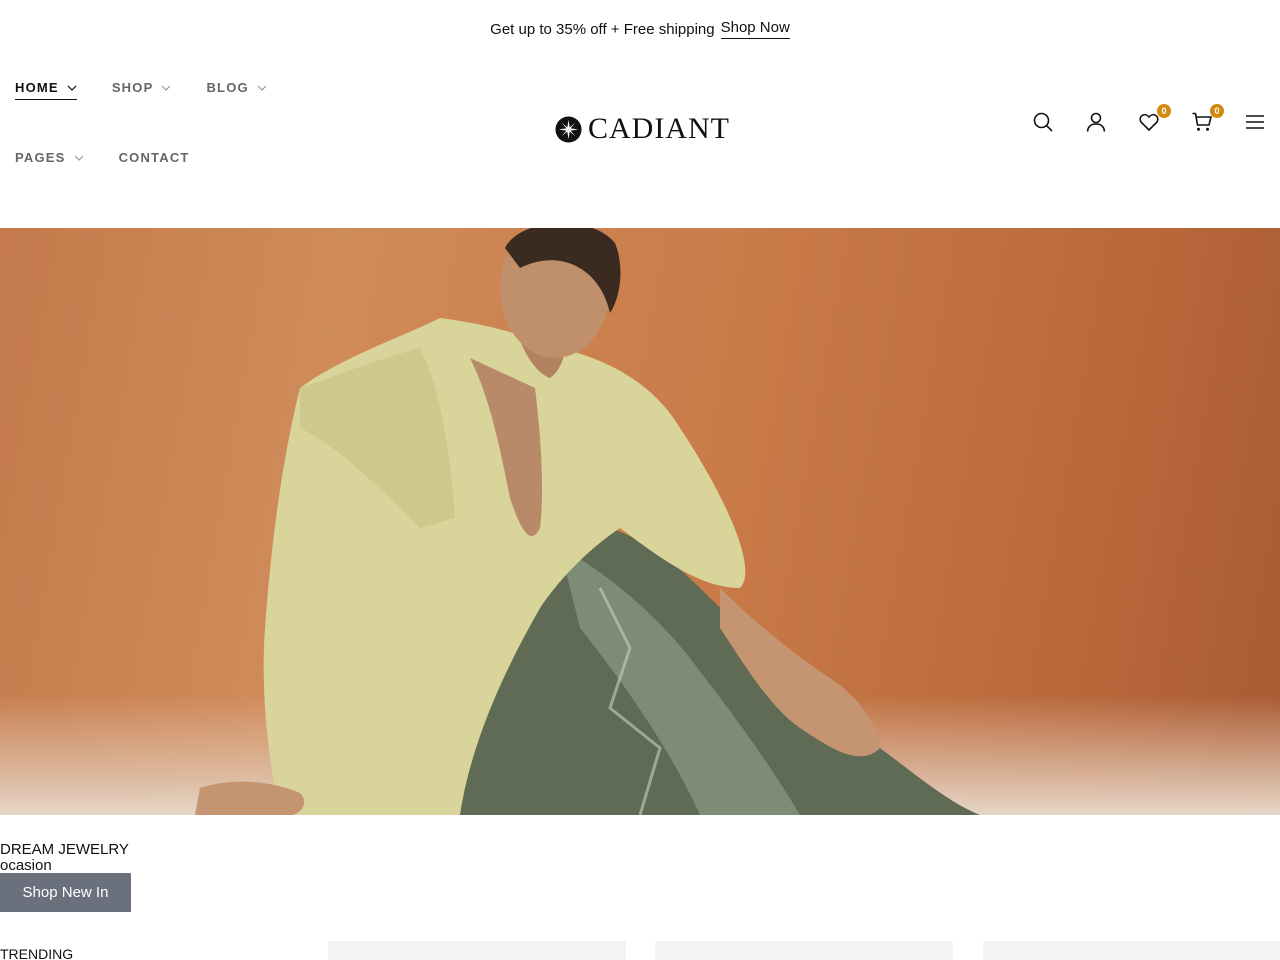 This screenshot has height=960, width=1280. What do you see at coordinates (142, 115) in the screenshot?
I see `nav-item-shop: SHOP` at bounding box center [142, 115].